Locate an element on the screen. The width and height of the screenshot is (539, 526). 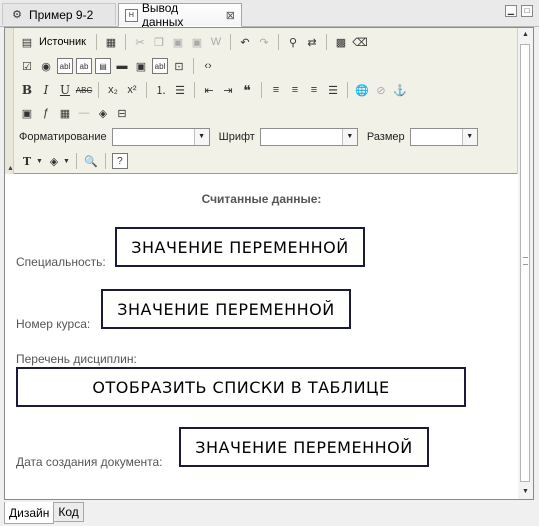
text-field-icon: abl is located at coordinates (65, 66).